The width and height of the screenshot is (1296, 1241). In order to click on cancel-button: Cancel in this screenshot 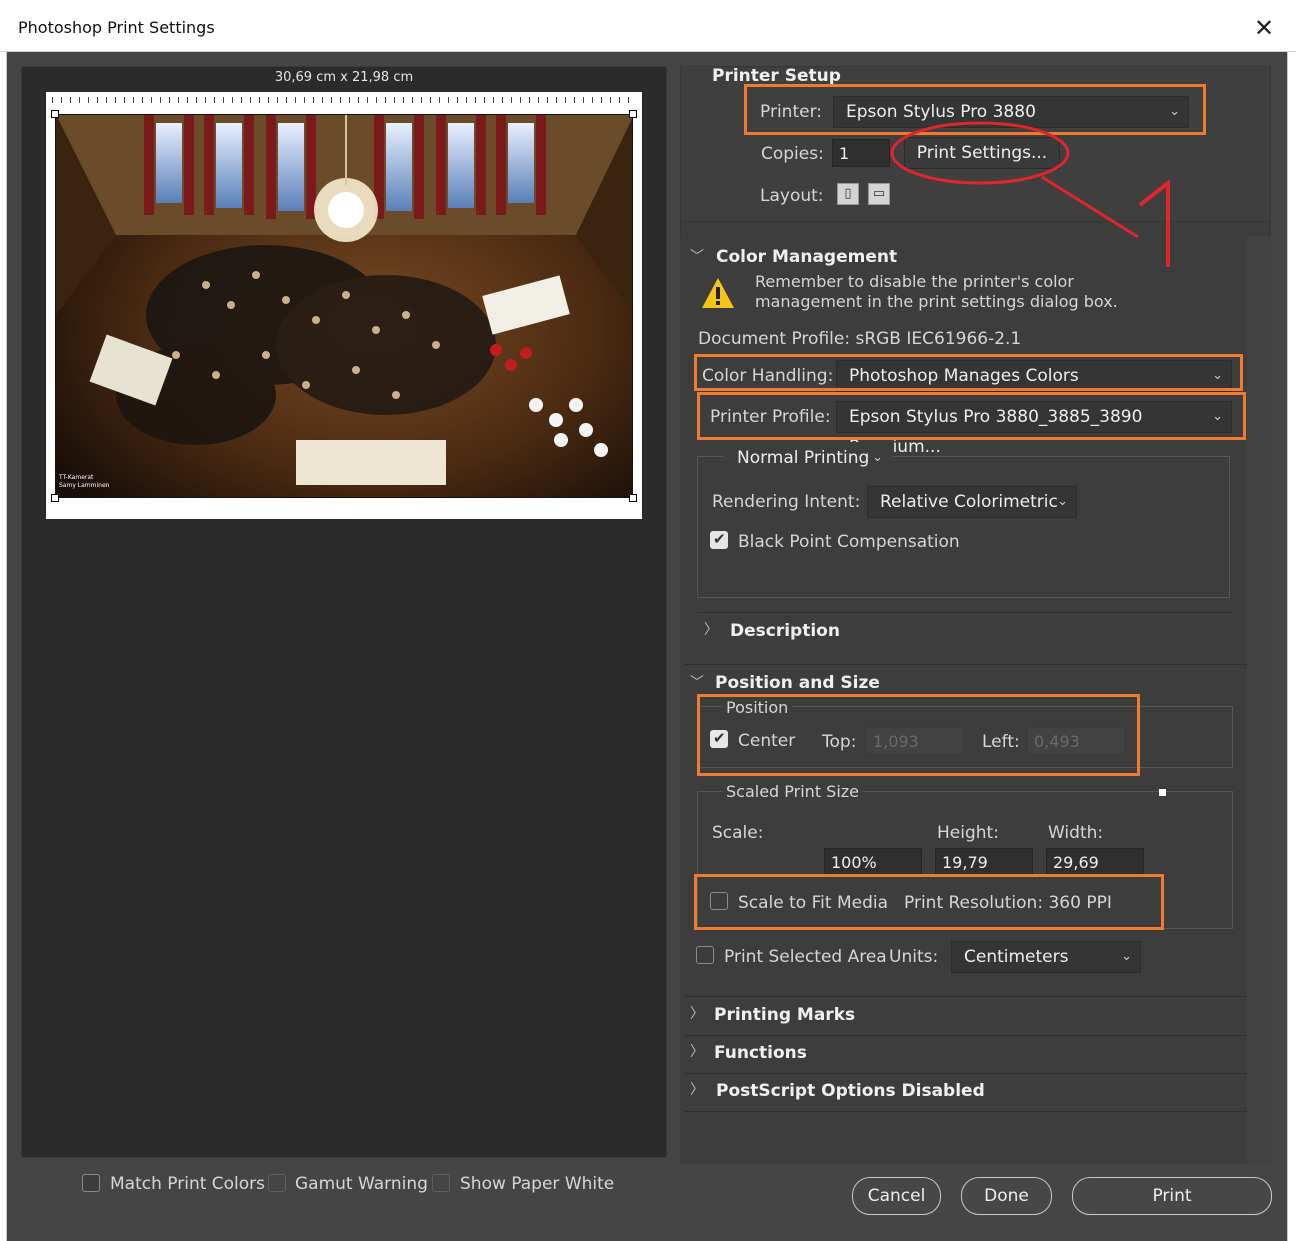, I will do `click(896, 1196)`.